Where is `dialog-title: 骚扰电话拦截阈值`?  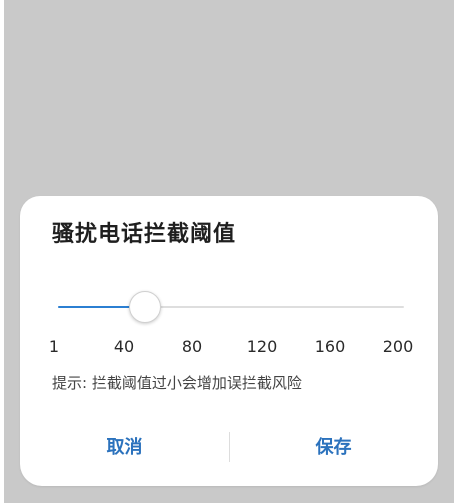
dialog-title: 骚扰电话拦截阈值 is located at coordinates (144, 234).